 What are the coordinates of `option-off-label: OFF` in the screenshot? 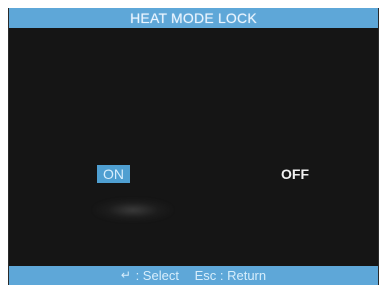 It's located at (295, 174).